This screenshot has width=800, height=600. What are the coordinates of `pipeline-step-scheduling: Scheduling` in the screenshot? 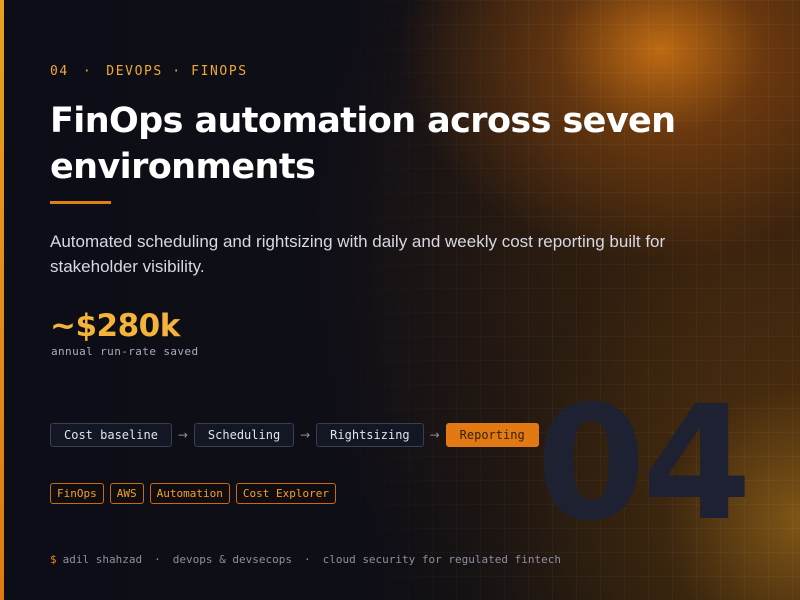 It's located at (244, 435).